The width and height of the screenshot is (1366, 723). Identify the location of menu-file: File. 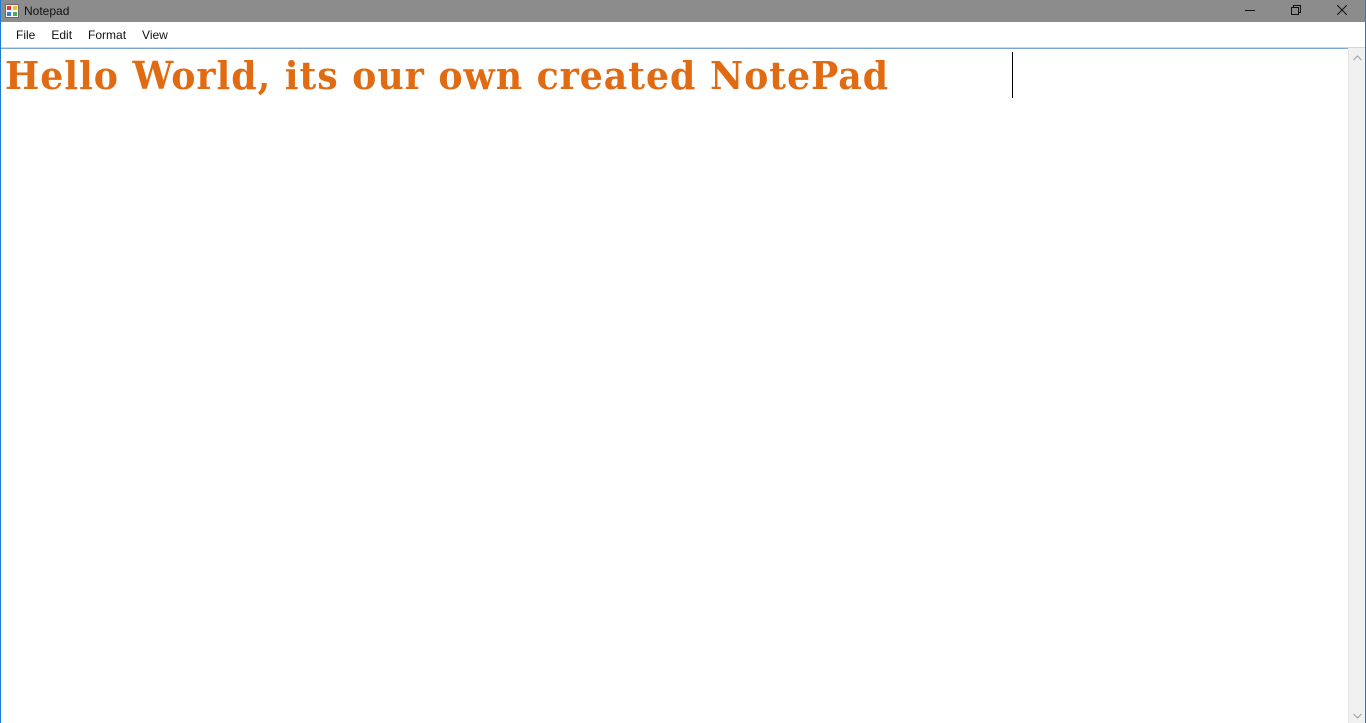
(25, 35).